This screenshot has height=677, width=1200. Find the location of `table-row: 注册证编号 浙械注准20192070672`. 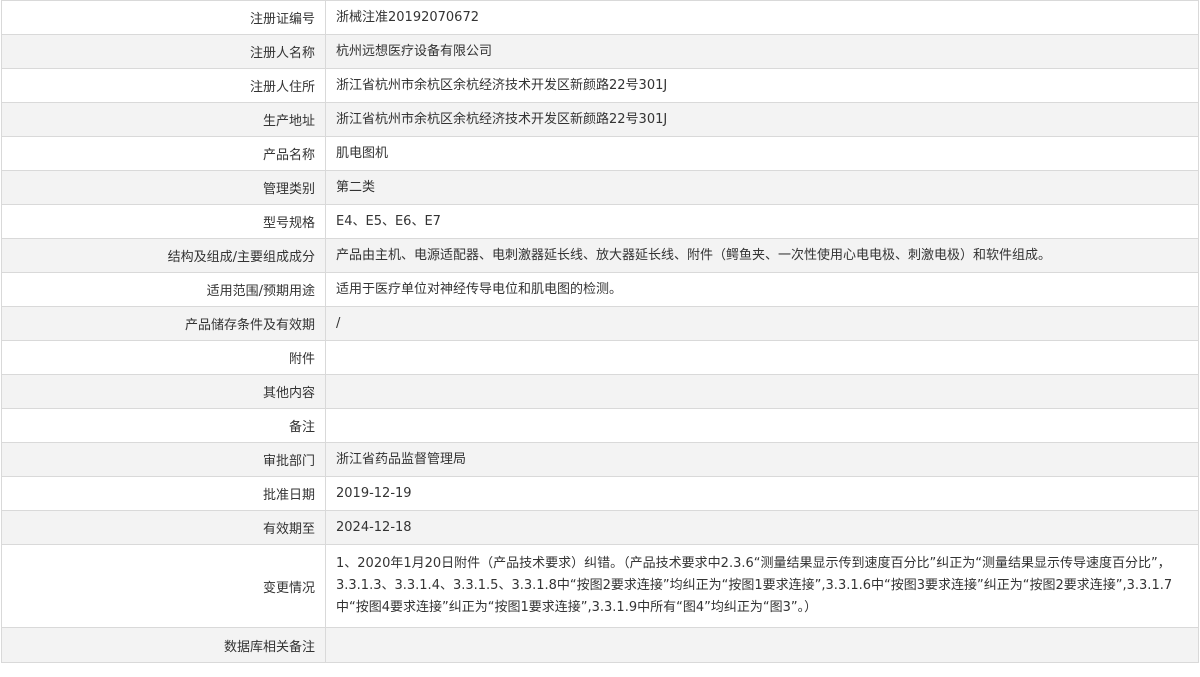

table-row: 注册证编号 浙械注准20192070672 is located at coordinates (600, 17).